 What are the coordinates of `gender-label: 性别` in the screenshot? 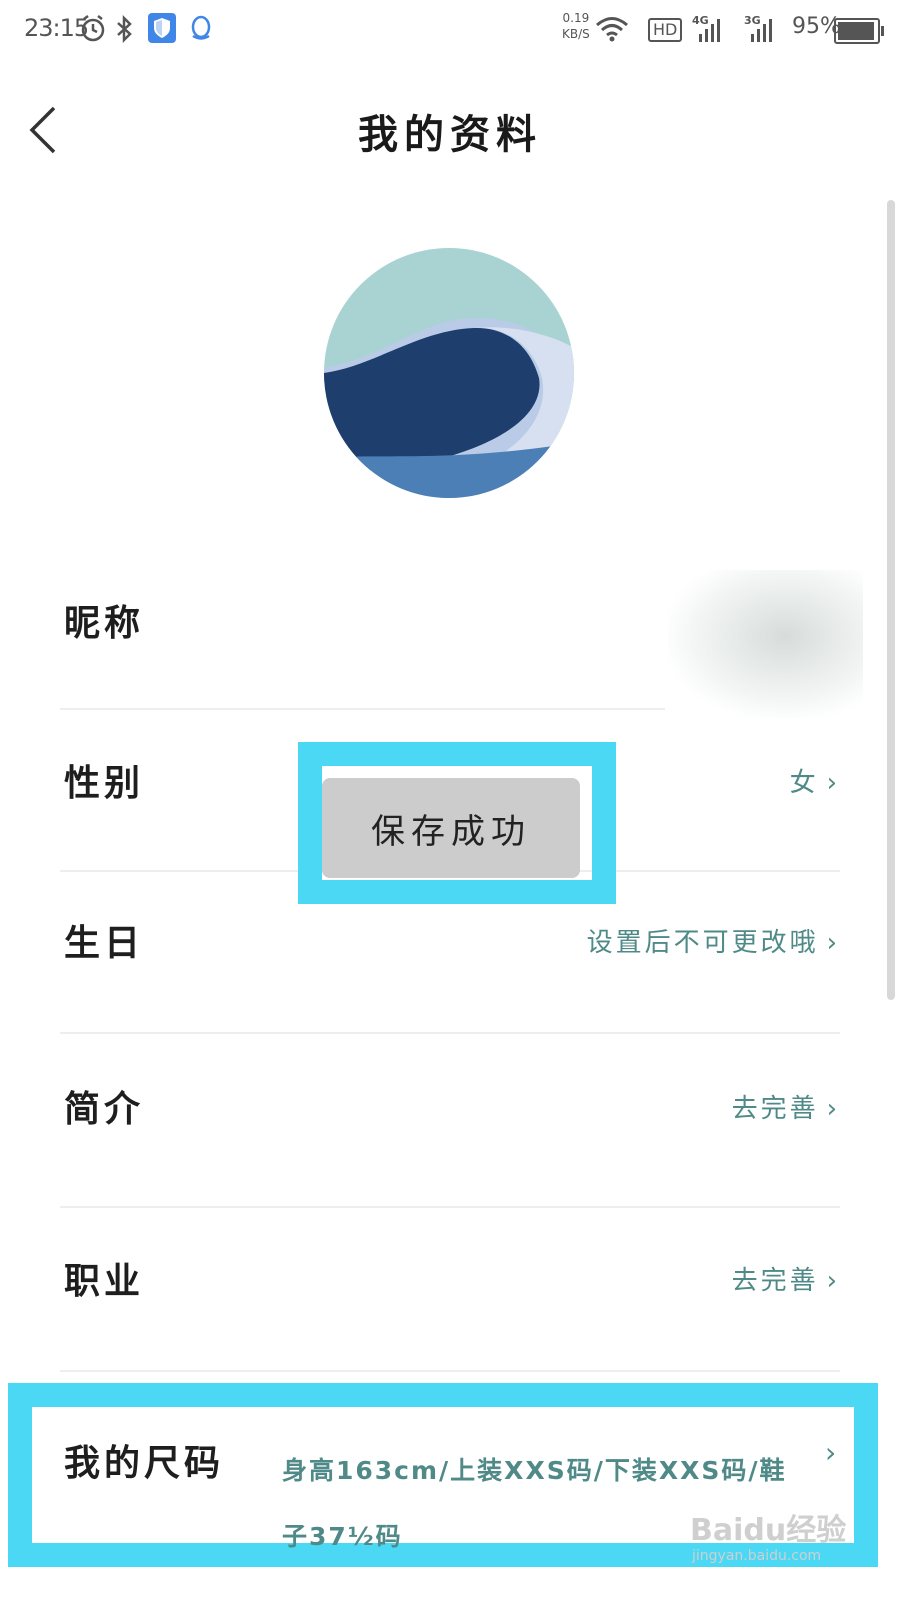 It's located at (104, 783).